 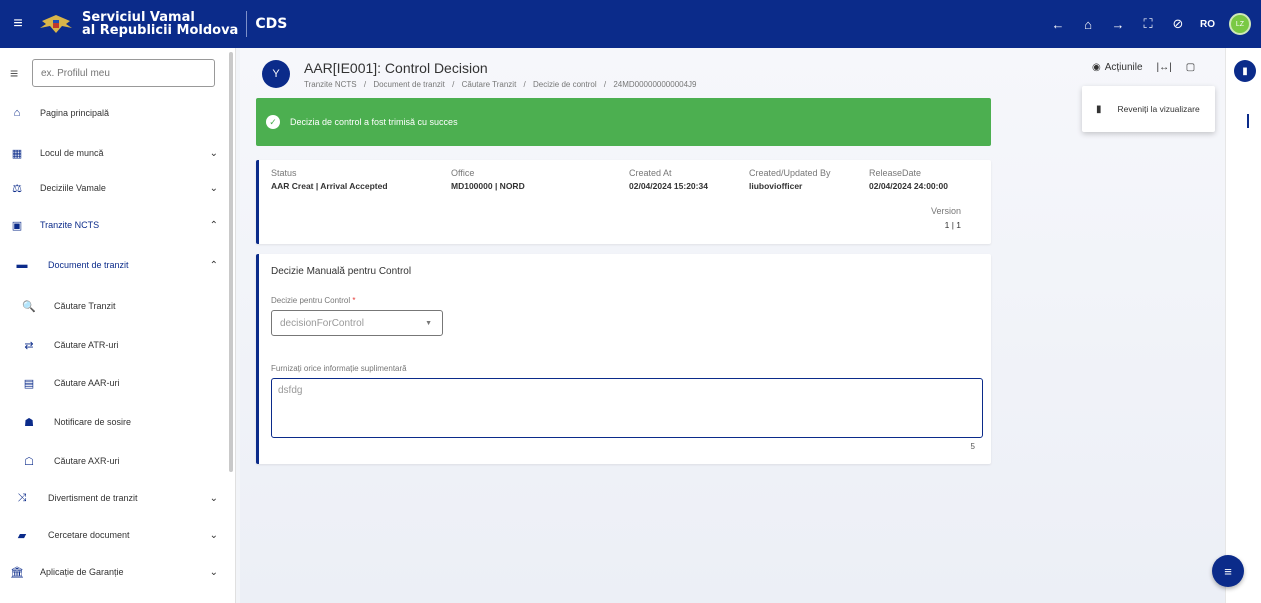 I want to click on search-document-icon: 🔍, so click(x=29, y=306).